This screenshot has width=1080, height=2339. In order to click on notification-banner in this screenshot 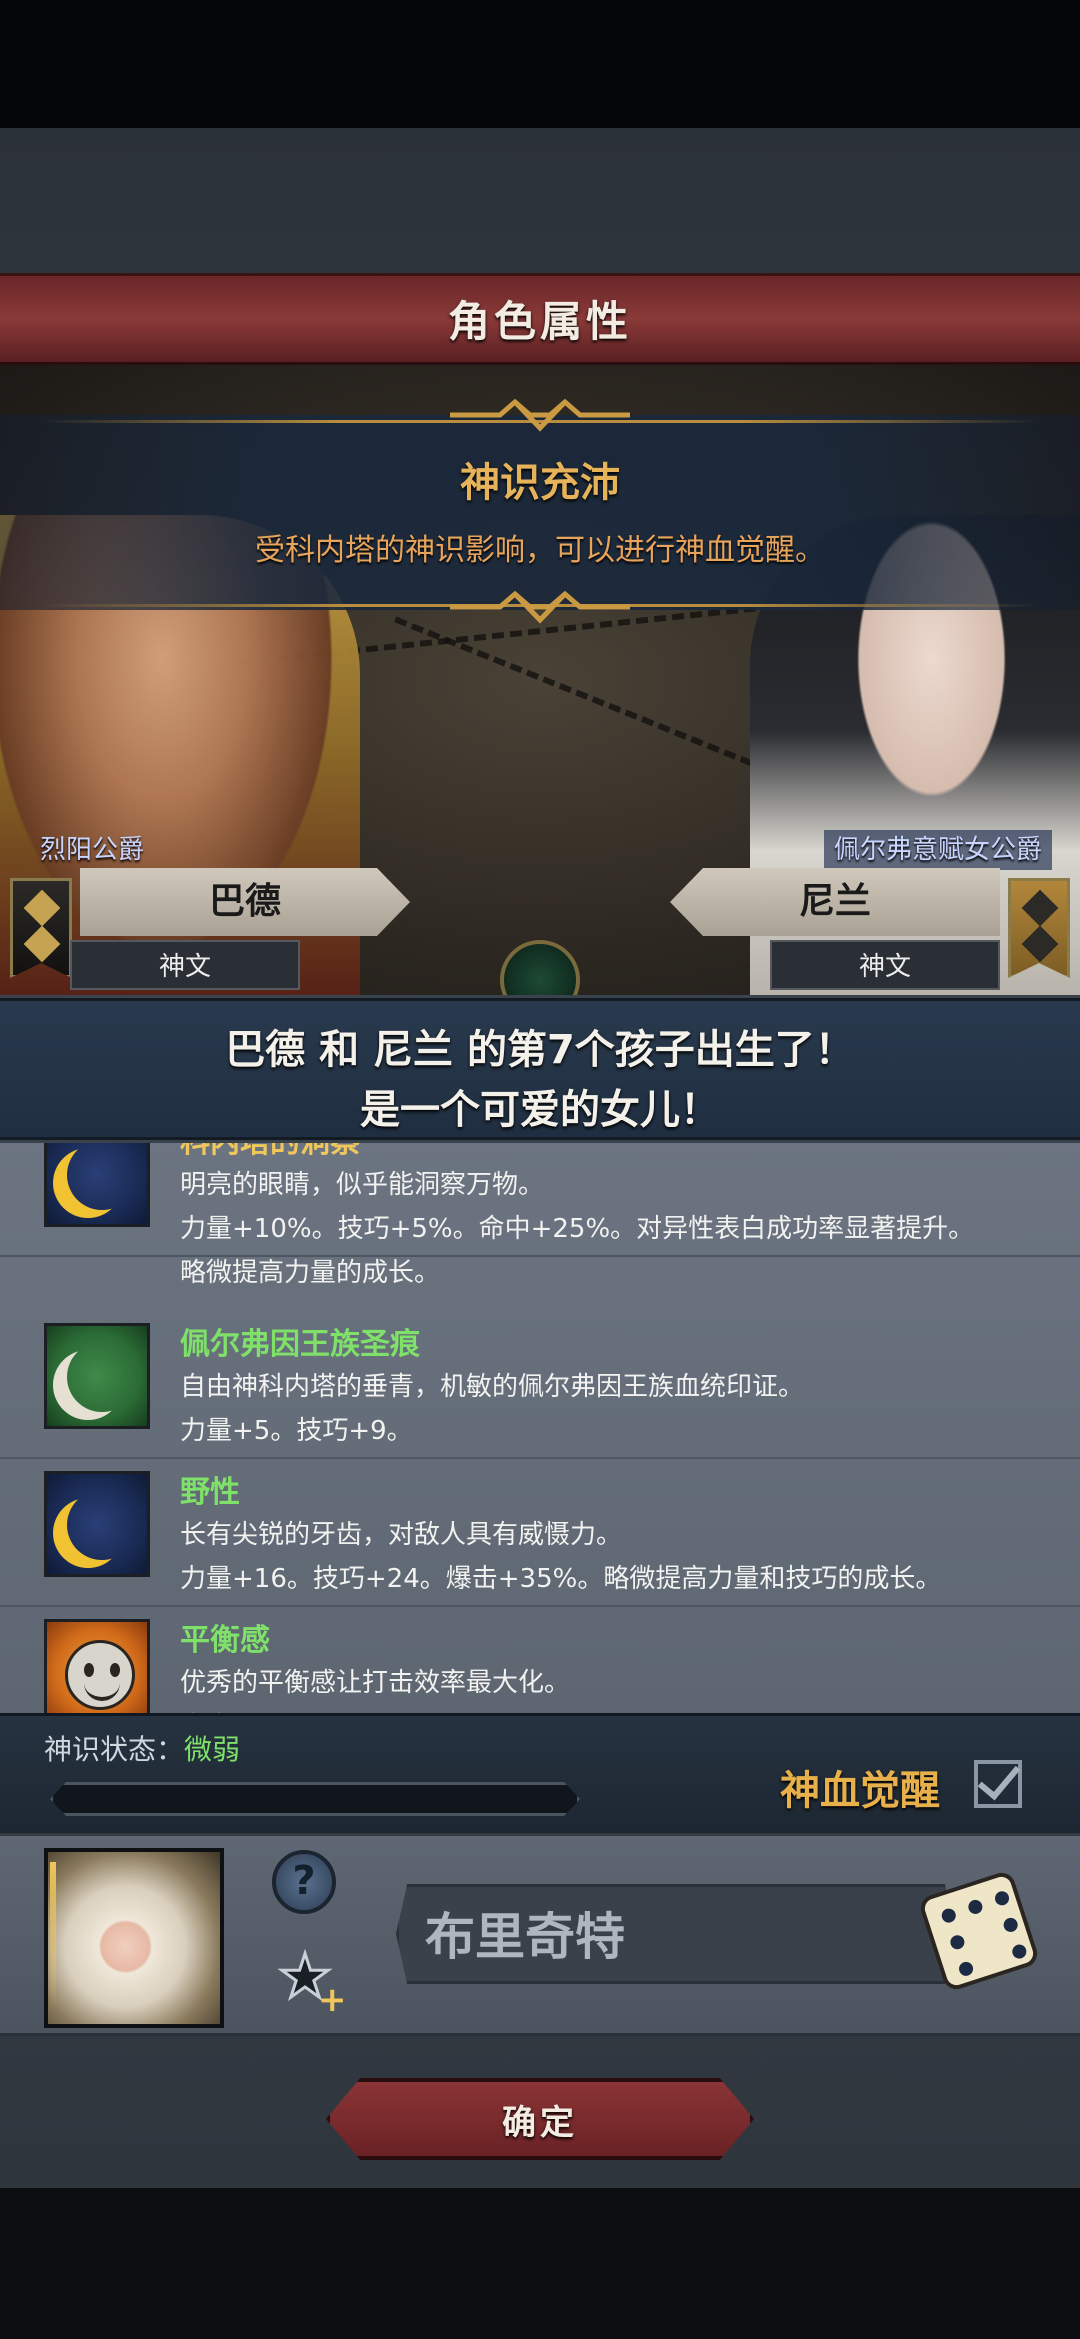, I will do `click(540, 512)`.